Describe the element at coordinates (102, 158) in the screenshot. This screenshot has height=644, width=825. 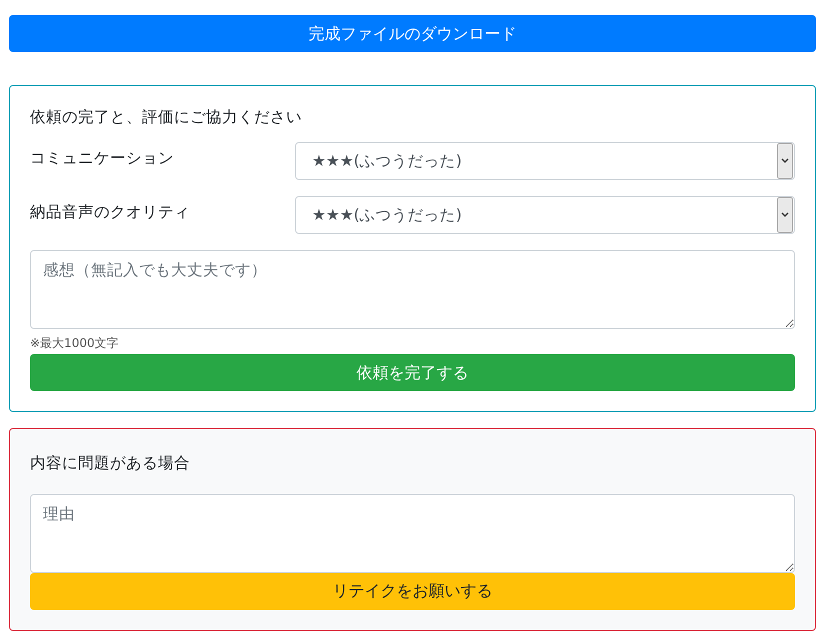
I see `field-label: コミュニケーション` at that location.